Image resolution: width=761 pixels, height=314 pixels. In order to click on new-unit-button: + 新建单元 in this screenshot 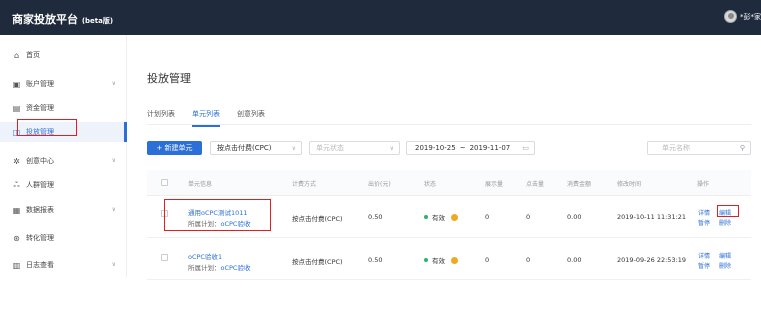, I will do `click(174, 148)`.